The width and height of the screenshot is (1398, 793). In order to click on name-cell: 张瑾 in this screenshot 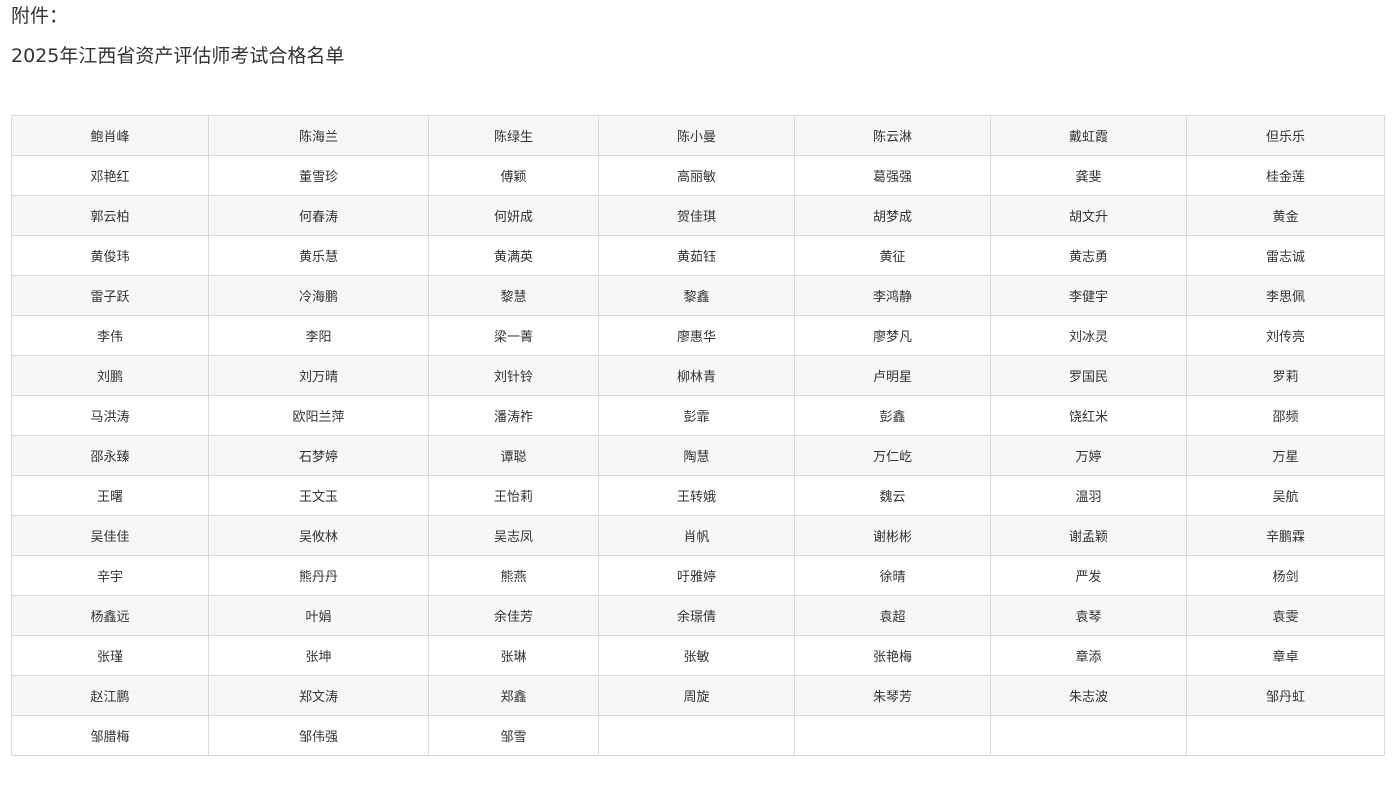, I will do `click(110, 655)`.